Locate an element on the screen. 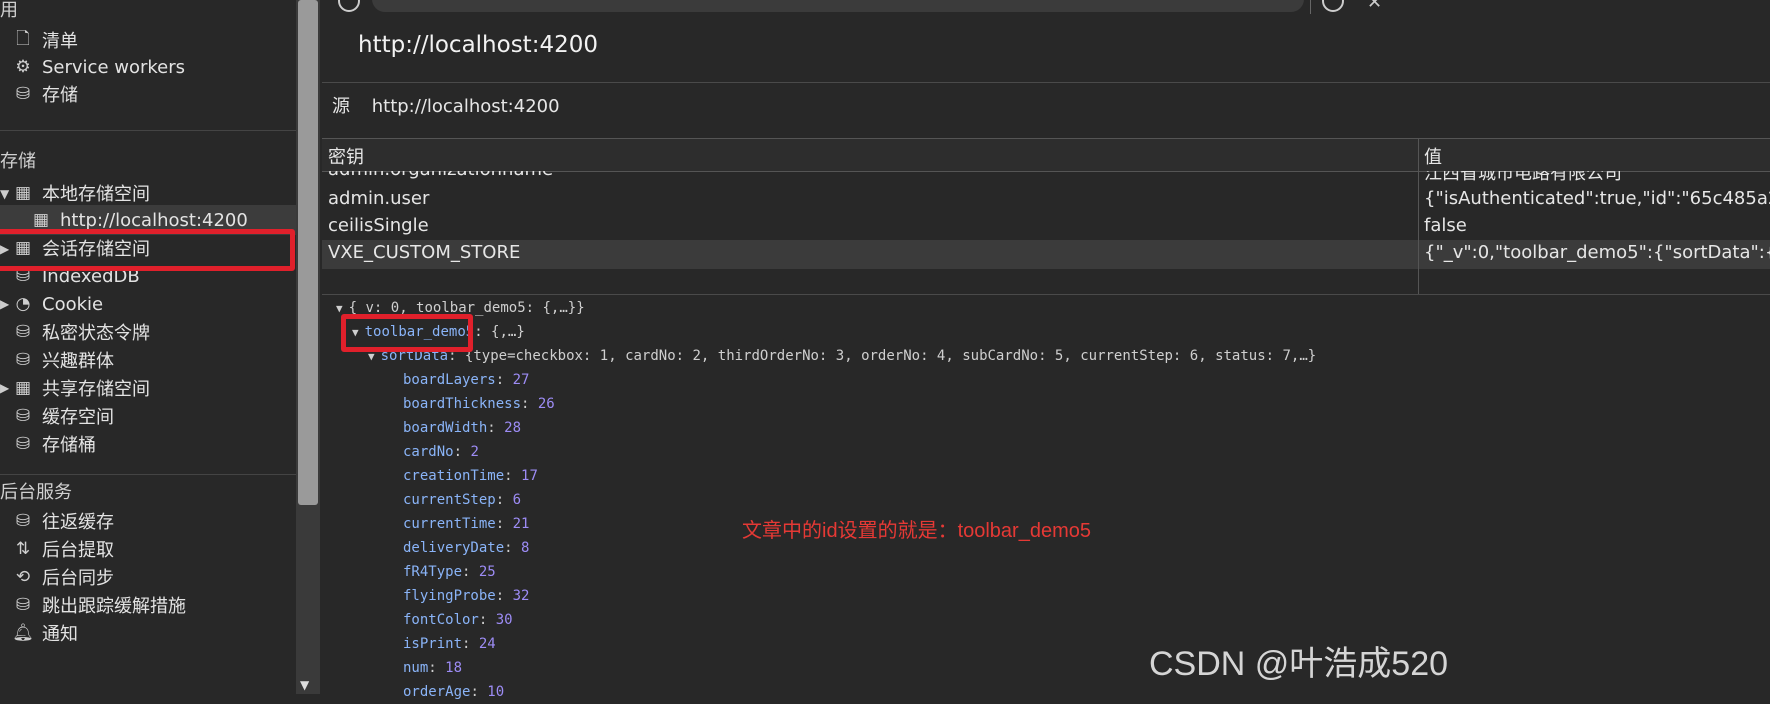 The image size is (1770, 704). section-storage-title: 存储 is located at coordinates (18, 161).